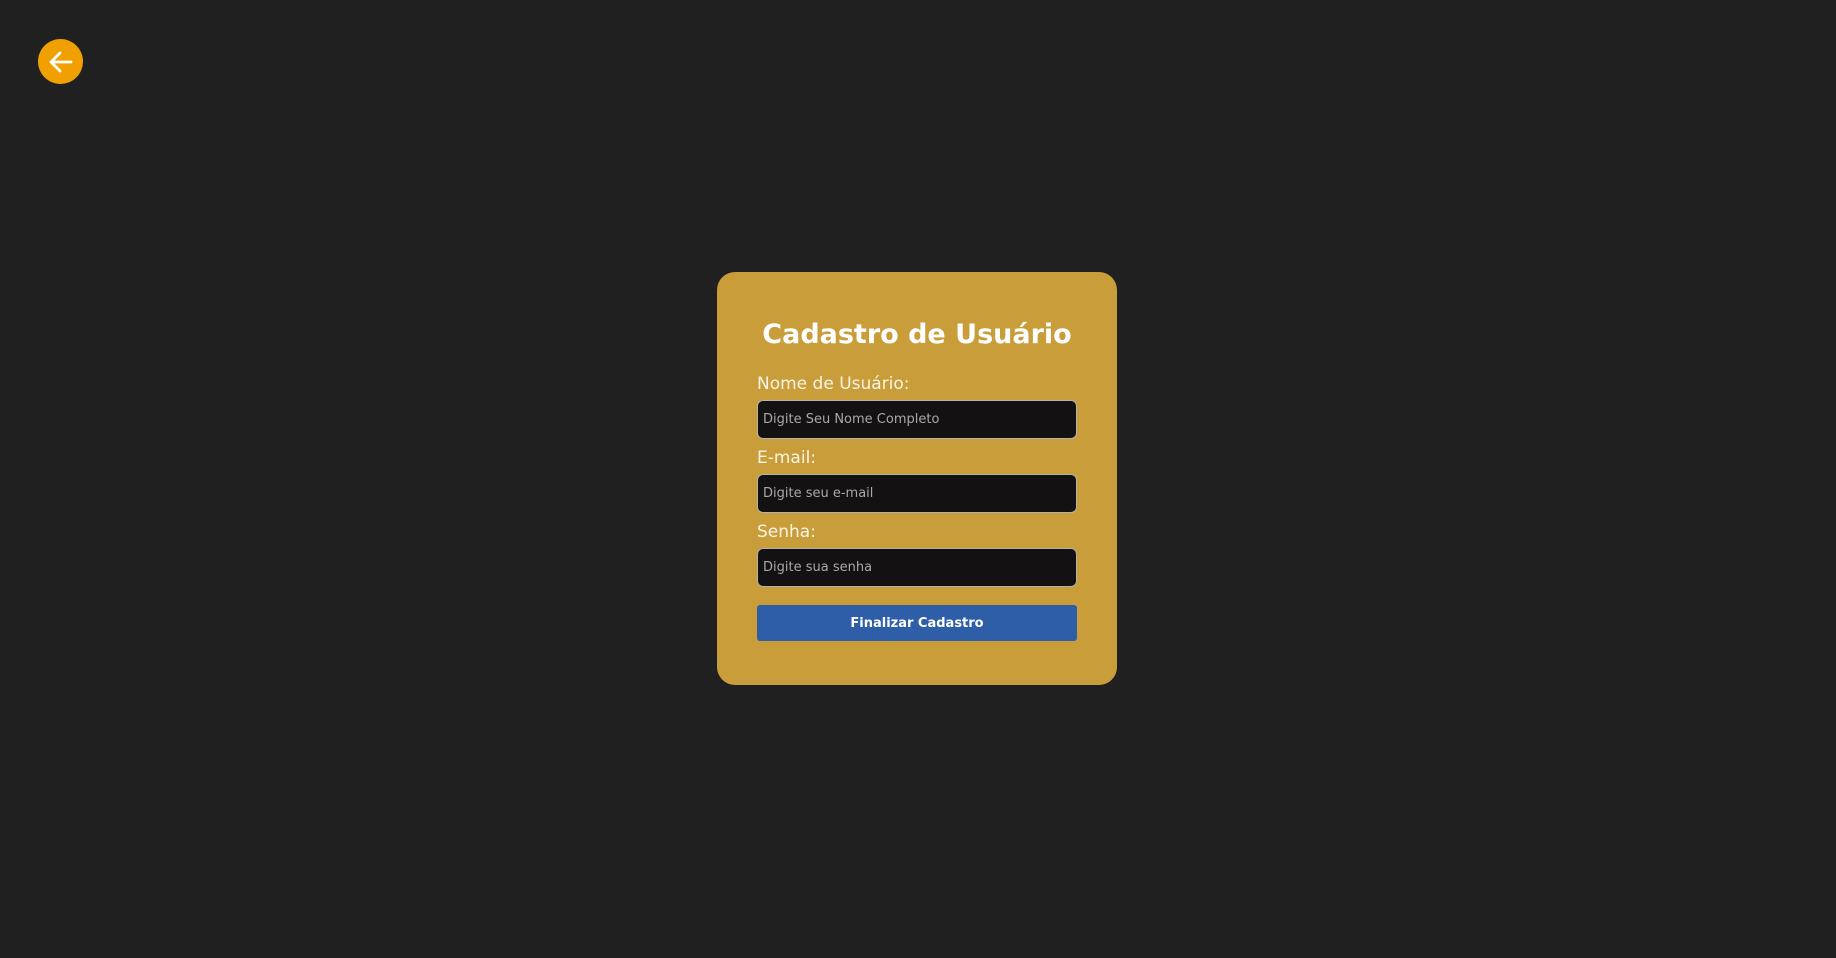 The height and width of the screenshot is (958, 1836). What do you see at coordinates (917, 419) in the screenshot?
I see `username-input` at bounding box center [917, 419].